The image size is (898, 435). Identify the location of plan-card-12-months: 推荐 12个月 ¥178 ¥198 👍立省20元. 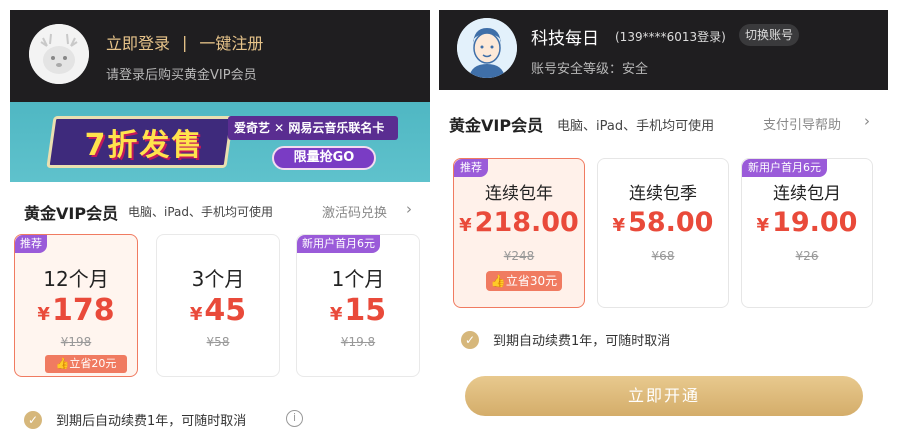
(76, 305).